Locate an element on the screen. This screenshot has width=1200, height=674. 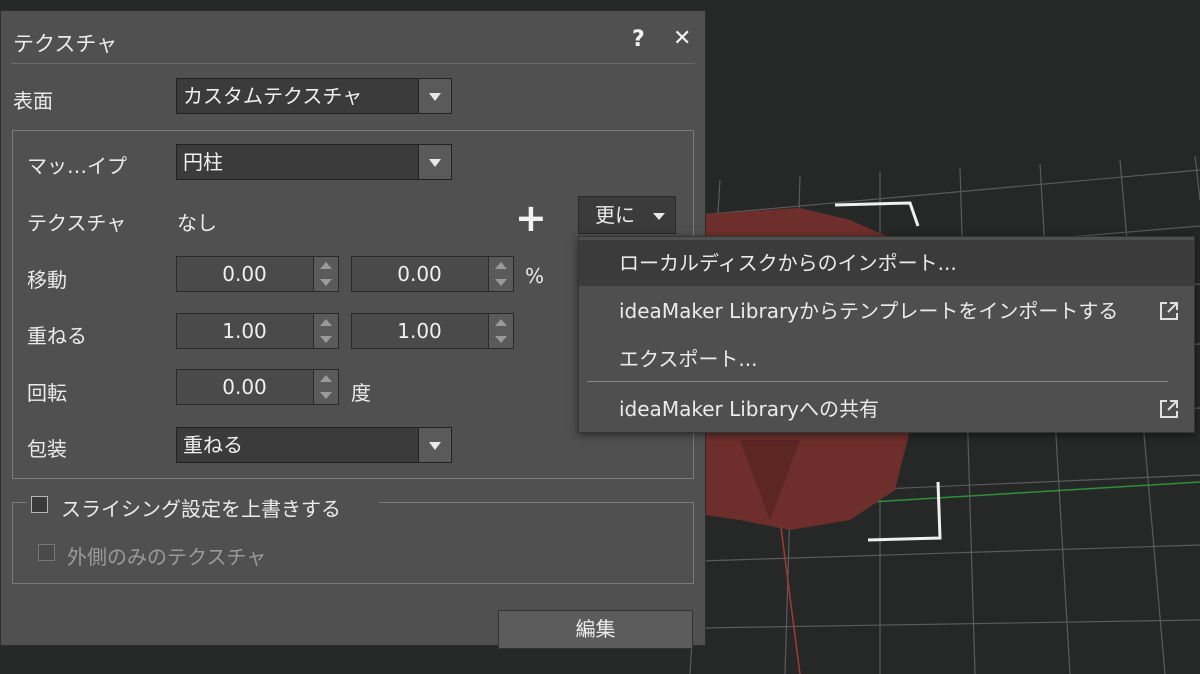
outer-only-label: 外側のみのテクスチャ is located at coordinates (167, 557).